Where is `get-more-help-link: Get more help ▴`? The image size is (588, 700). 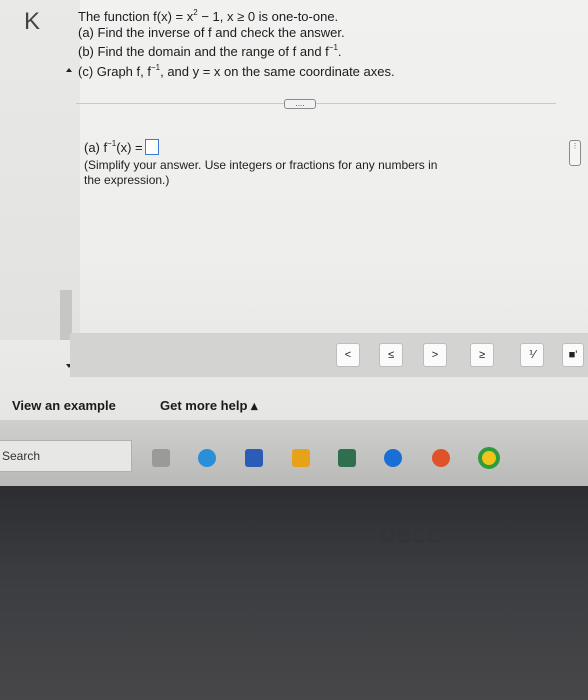
get-more-help-link: Get more help ▴ is located at coordinates (209, 406).